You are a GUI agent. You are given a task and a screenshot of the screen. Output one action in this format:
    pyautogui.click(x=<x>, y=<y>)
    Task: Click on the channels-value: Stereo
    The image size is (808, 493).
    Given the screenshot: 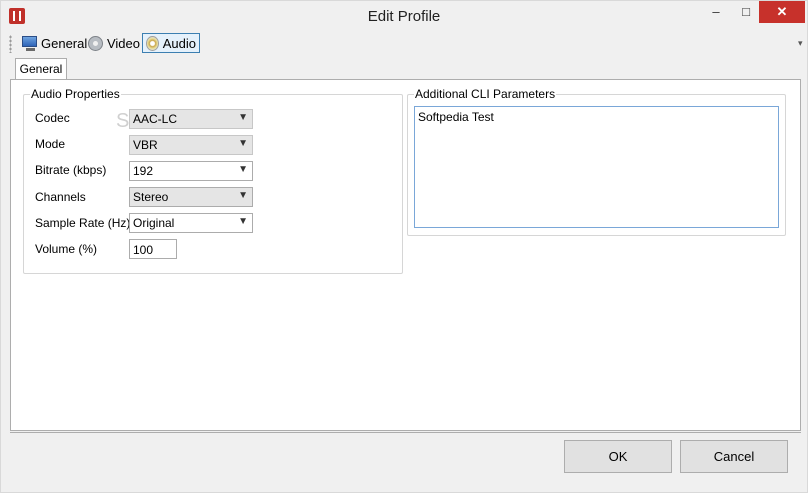 What is the action you would take?
    pyautogui.click(x=151, y=197)
    